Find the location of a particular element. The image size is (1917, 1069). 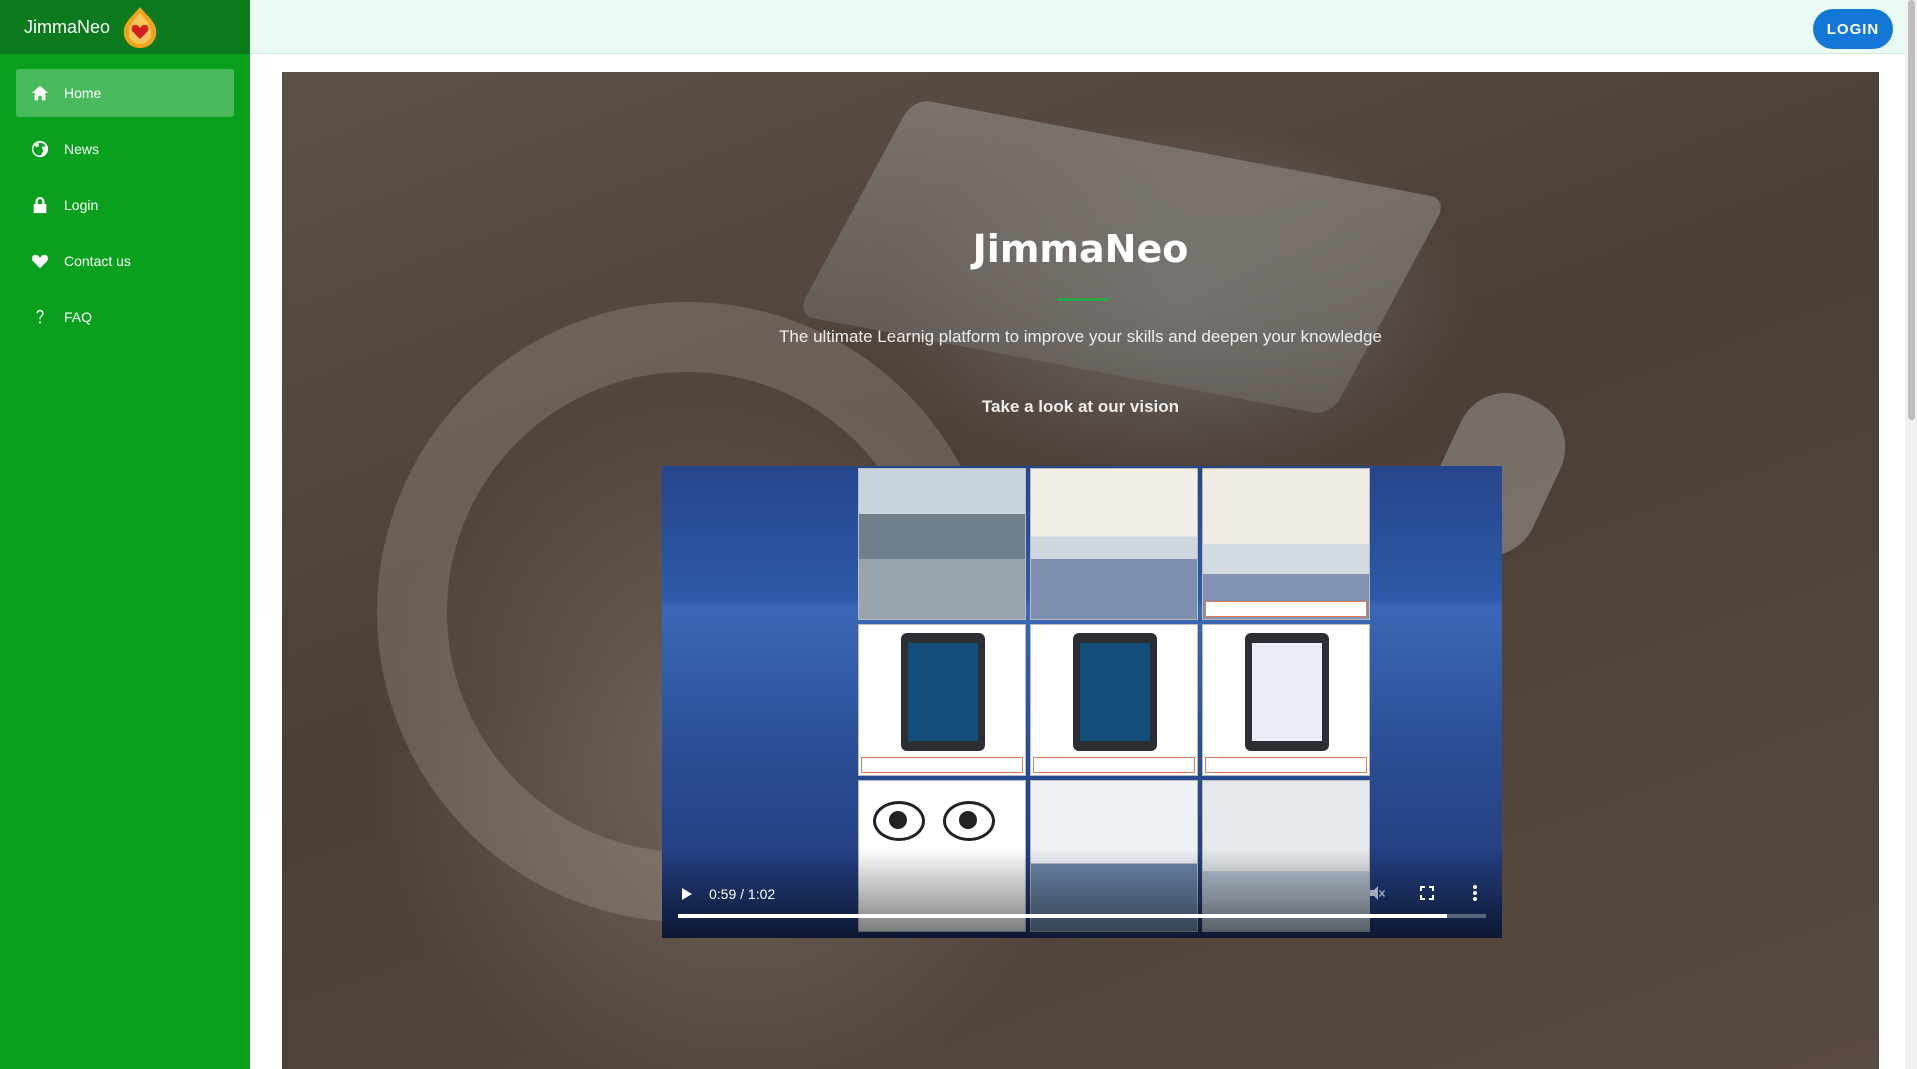

login-button: LOGIN is located at coordinates (1853, 29).